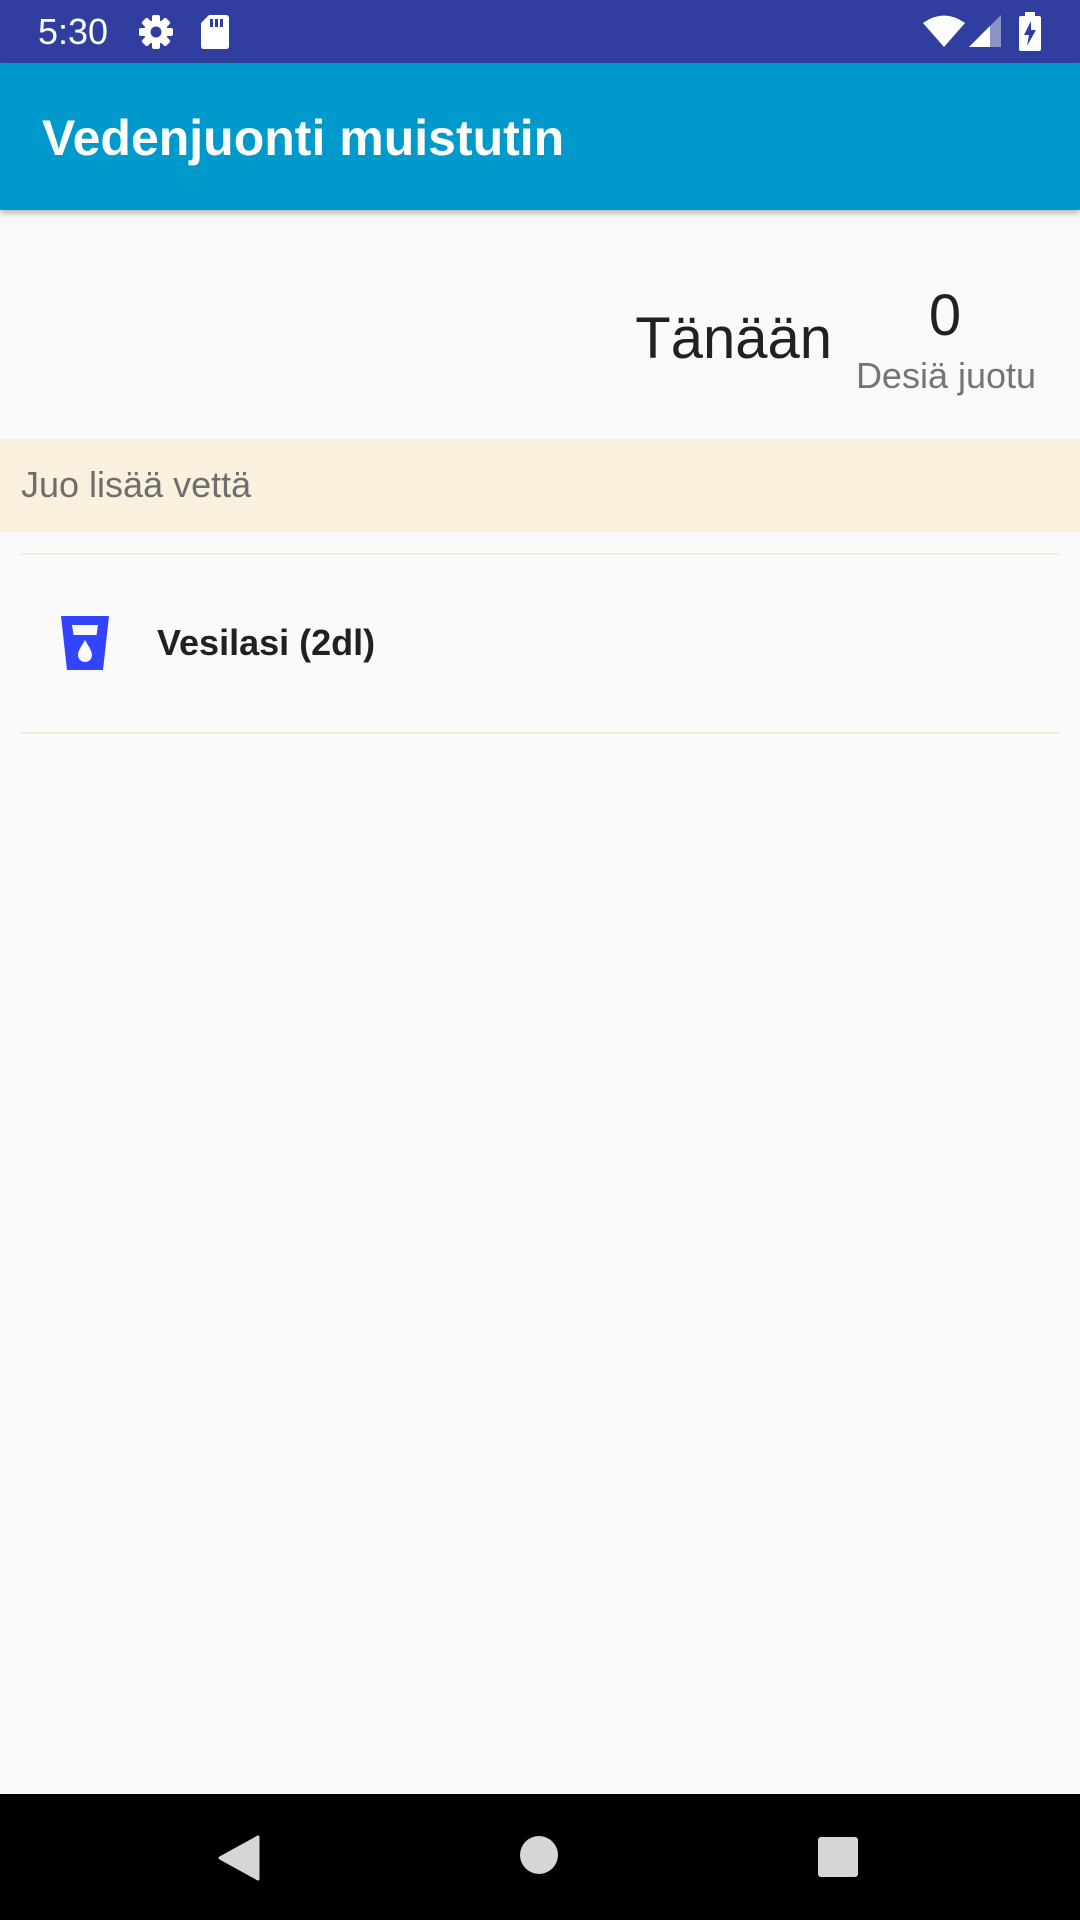 Image resolution: width=1080 pixels, height=1920 pixels. What do you see at coordinates (215, 34) in the screenshot?
I see `sd-card-icon` at bounding box center [215, 34].